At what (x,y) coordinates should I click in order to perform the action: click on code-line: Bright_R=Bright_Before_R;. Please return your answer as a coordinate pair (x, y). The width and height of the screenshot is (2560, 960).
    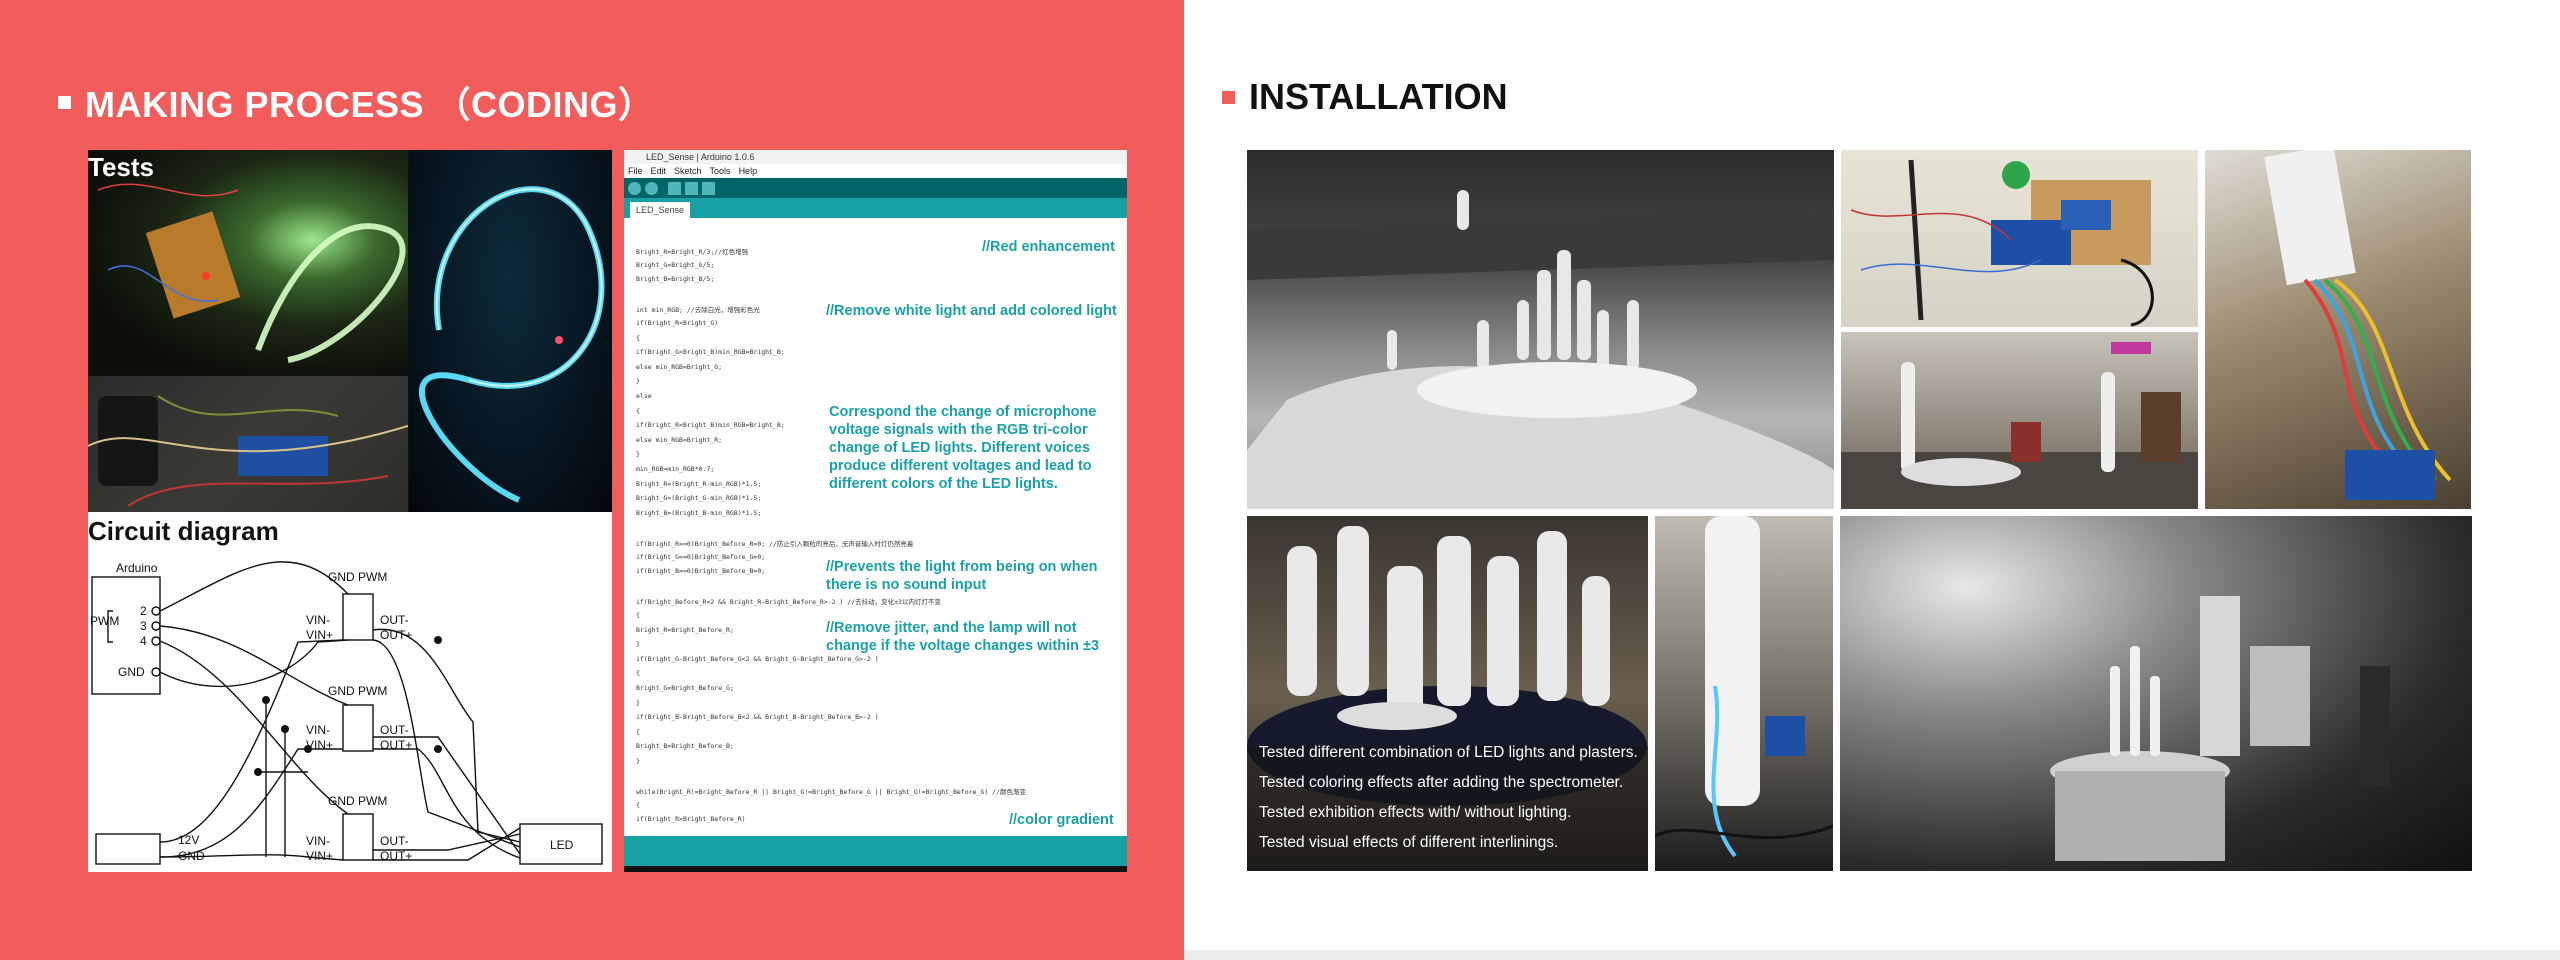
    Looking at the image, I should click on (685, 629).